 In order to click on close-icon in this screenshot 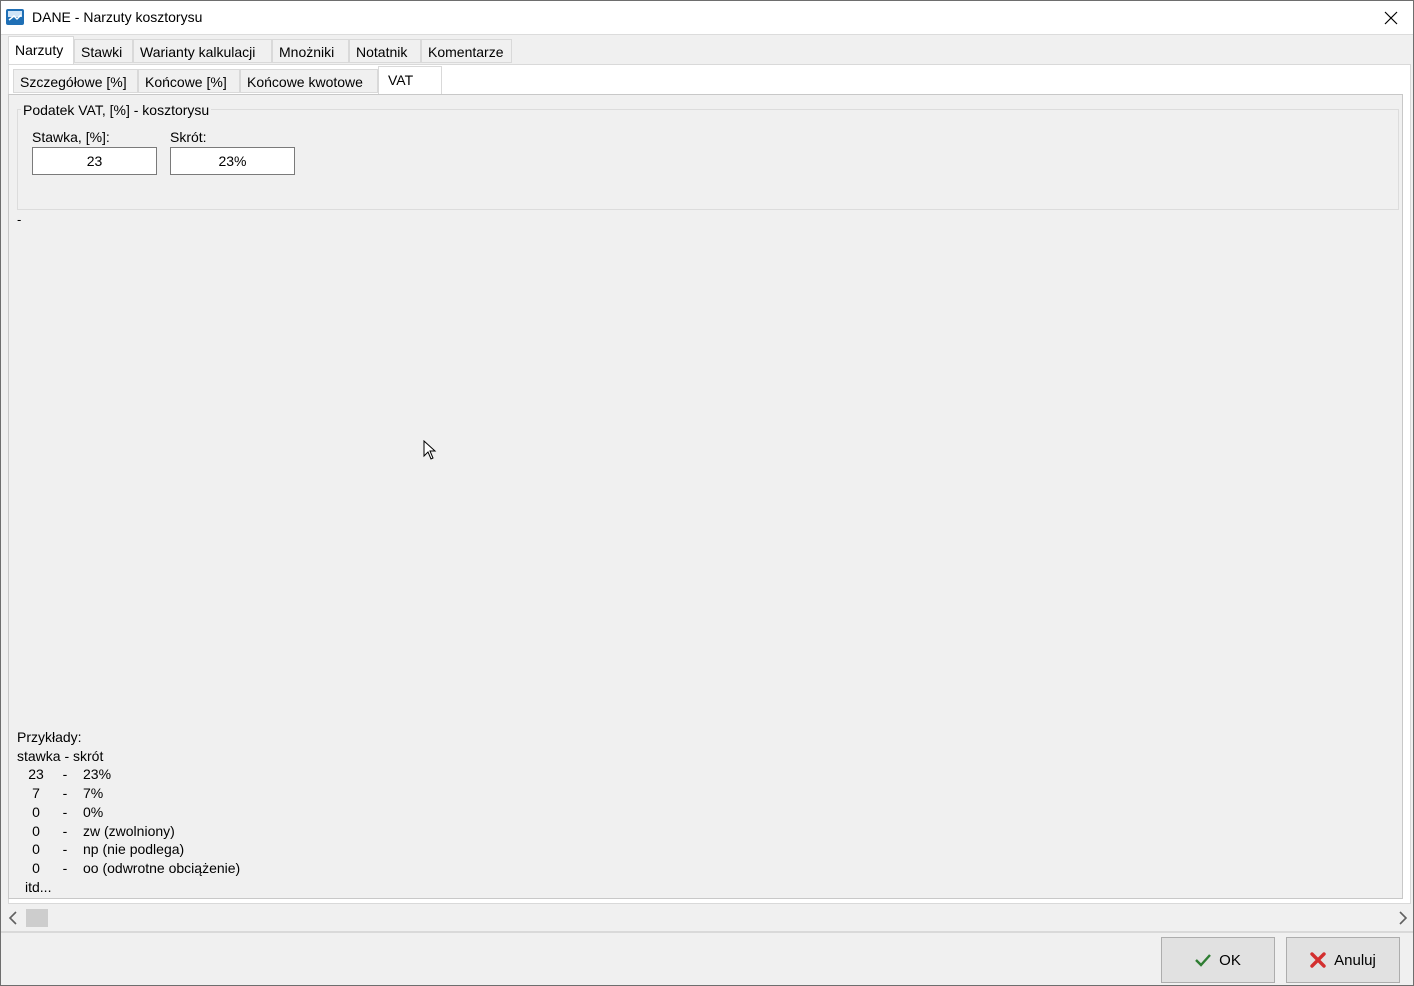, I will do `click(1391, 17)`.